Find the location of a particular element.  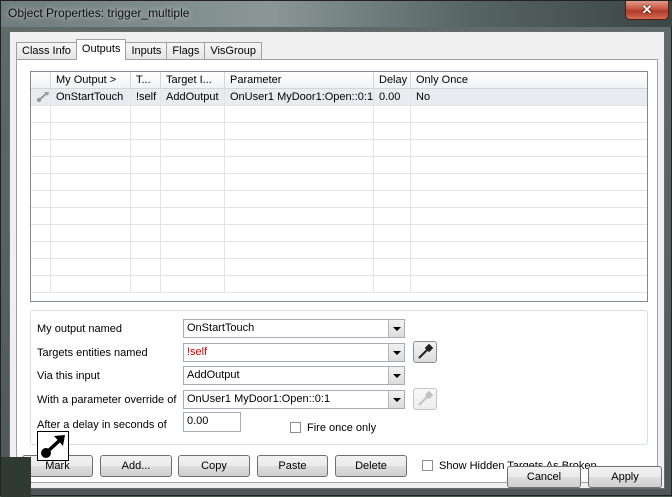

output-arrow-icon is located at coordinates (42, 97).